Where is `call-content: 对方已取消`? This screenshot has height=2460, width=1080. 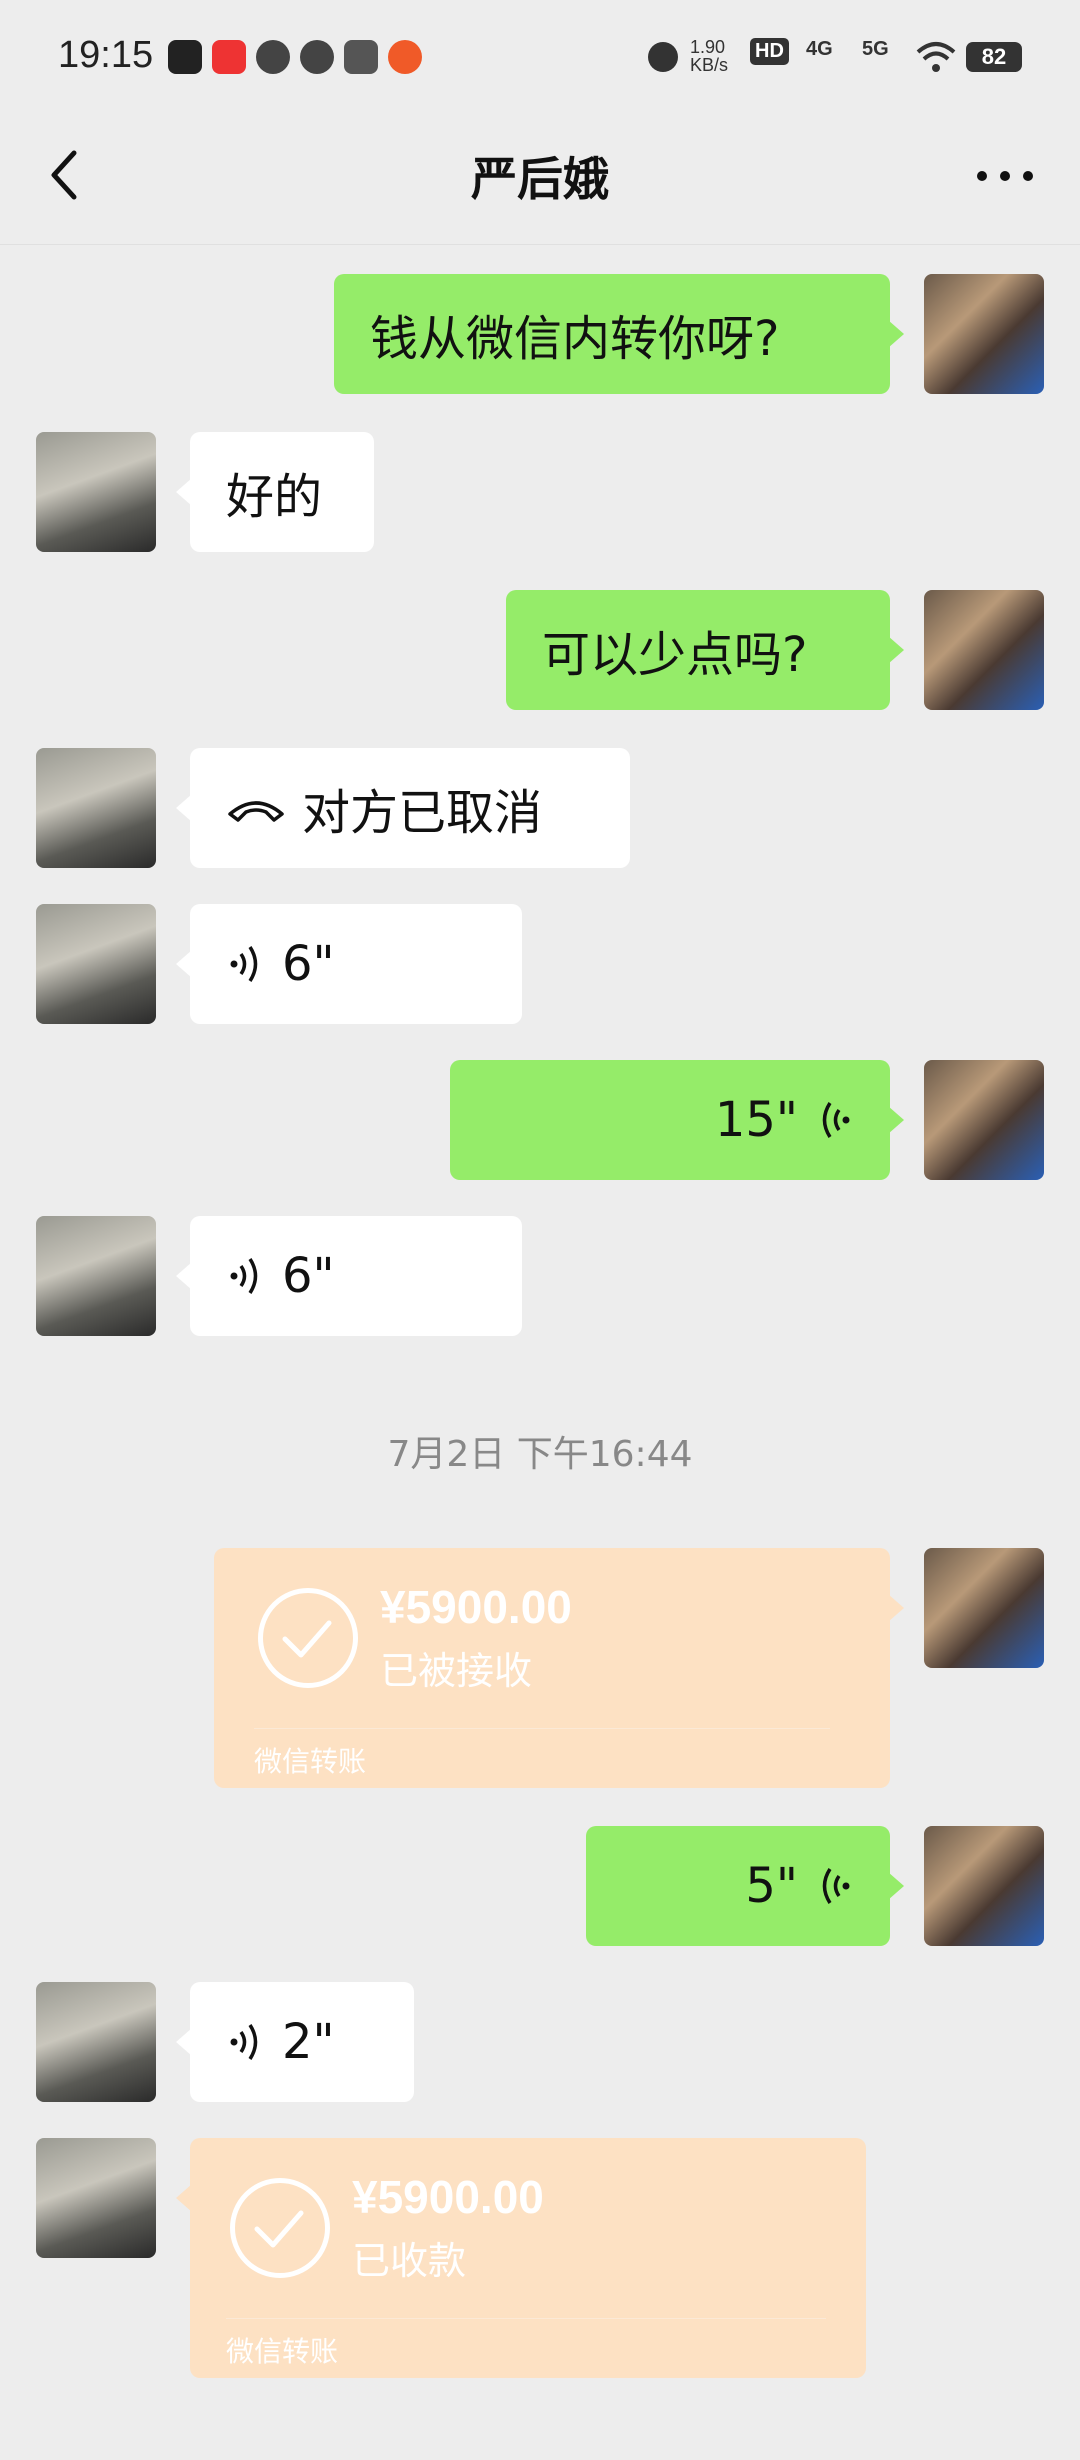 call-content: 对方已取消 is located at coordinates (384, 808).